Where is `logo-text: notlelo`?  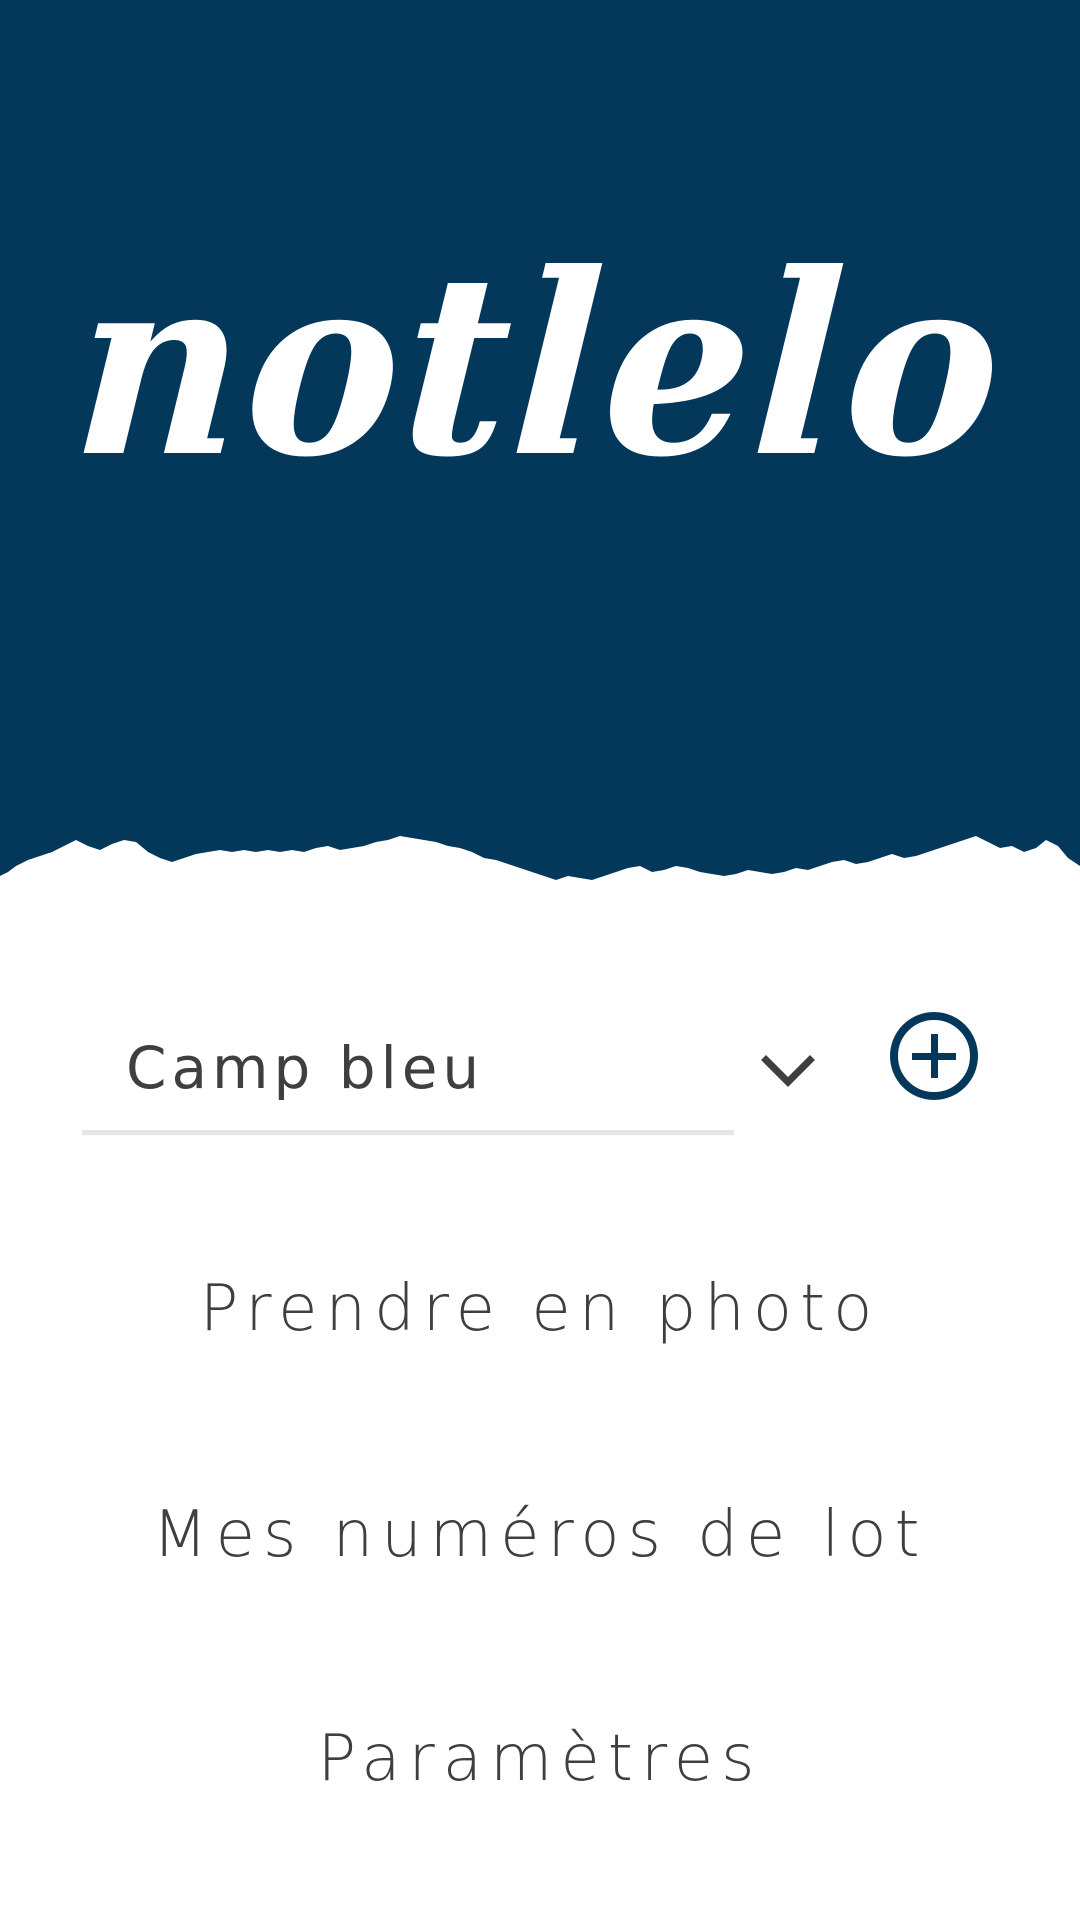
logo-text: notlelo is located at coordinates (540, 365).